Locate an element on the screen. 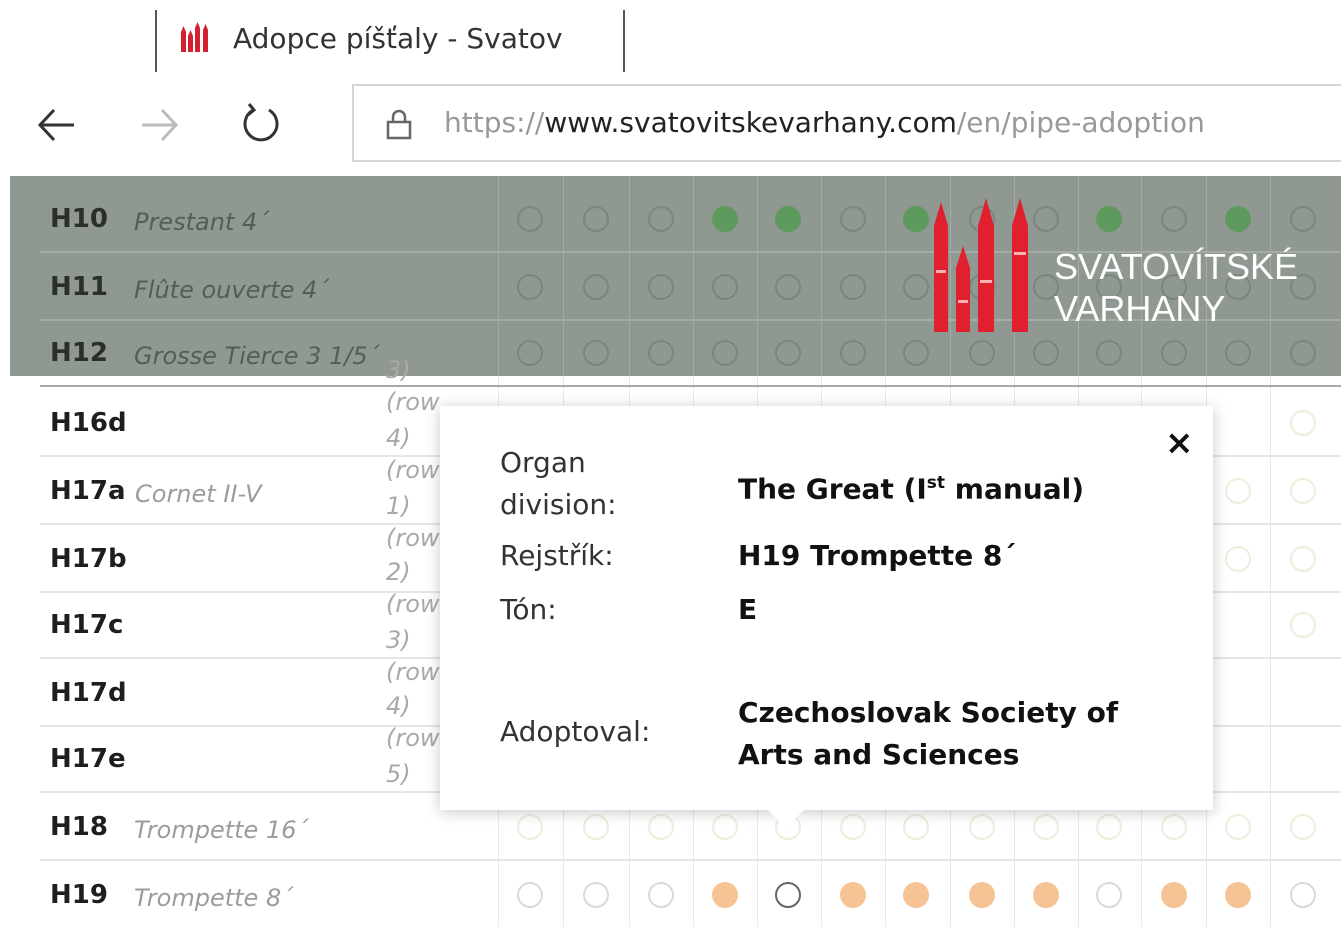 The width and height of the screenshot is (1341, 927). register-name: Trompette 8´ is located at coordinates (214, 898).